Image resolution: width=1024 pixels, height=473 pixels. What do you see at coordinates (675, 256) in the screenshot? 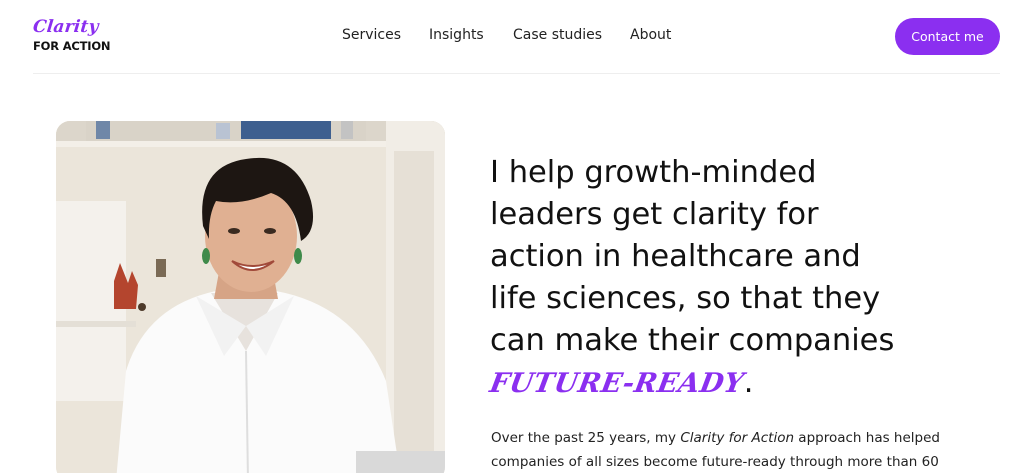
I see `headline-line-3: action in healthcare and` at bounding box center [675, 256].